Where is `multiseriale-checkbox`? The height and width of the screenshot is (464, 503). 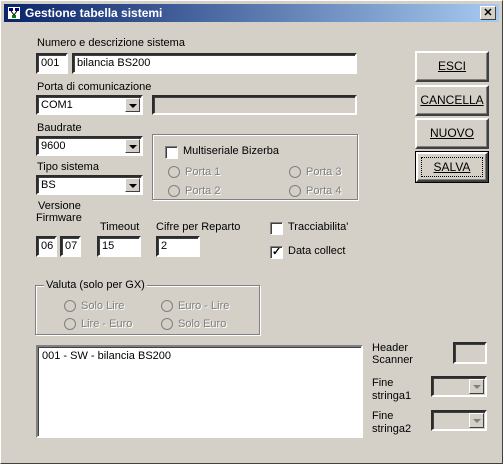 multiseriale-checkbox is located at coordinates (171, 152).